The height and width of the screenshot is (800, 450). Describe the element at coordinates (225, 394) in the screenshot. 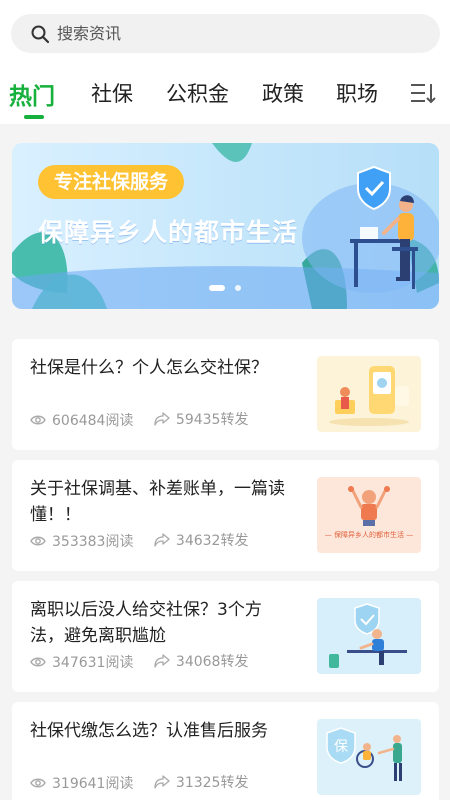

I see `article-card: 社保是什么？个人怎么交社保？ 606484阅读 59435转发` at that location.